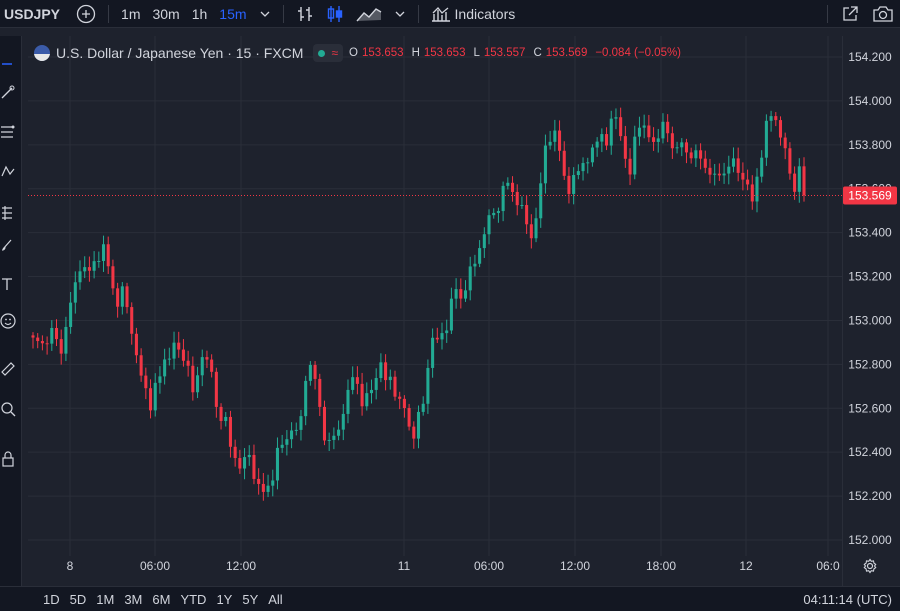 Image resolution: width=900 pixels, height=611 pixels. Describe the element at coordinates (870, 277) in the screenshot. I see `y-tick-label: 153.200` at that location.